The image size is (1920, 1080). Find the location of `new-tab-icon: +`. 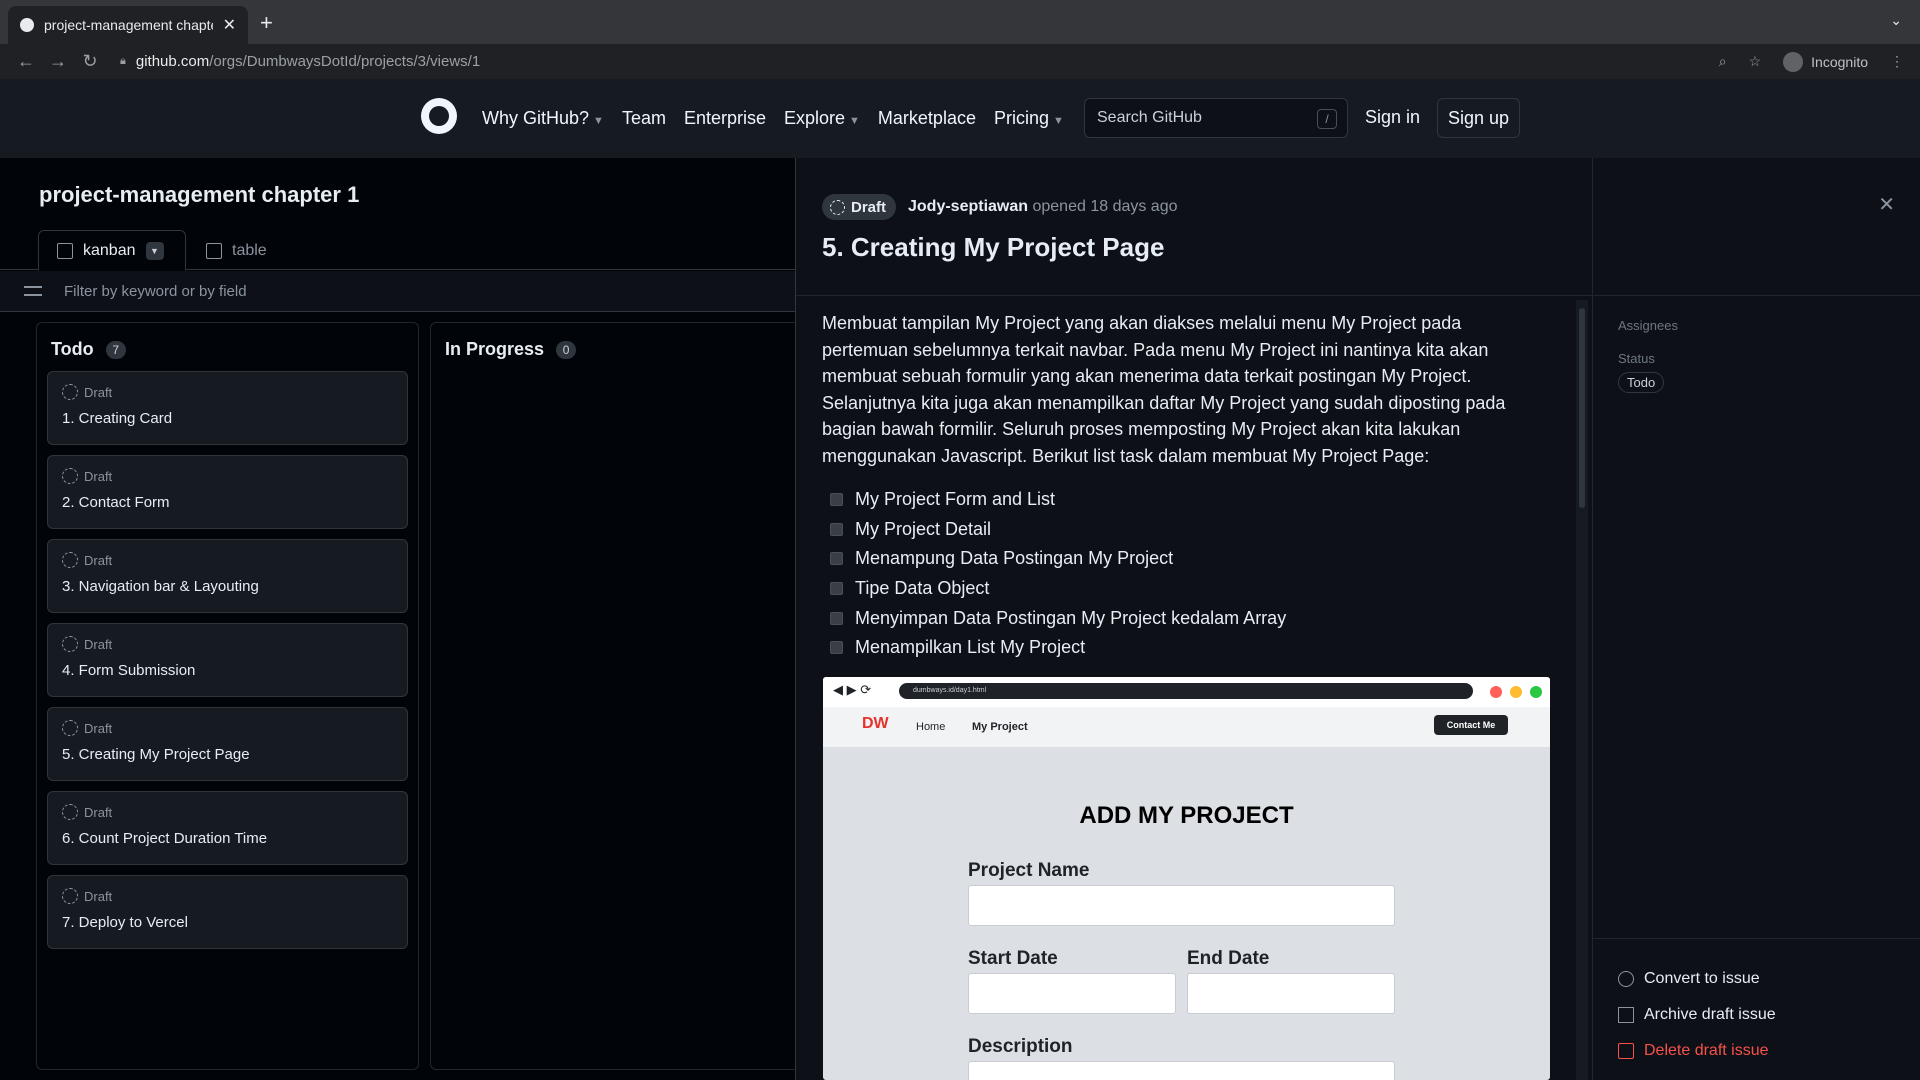

new-tab-icon: + is located at coordinates (266, 23).